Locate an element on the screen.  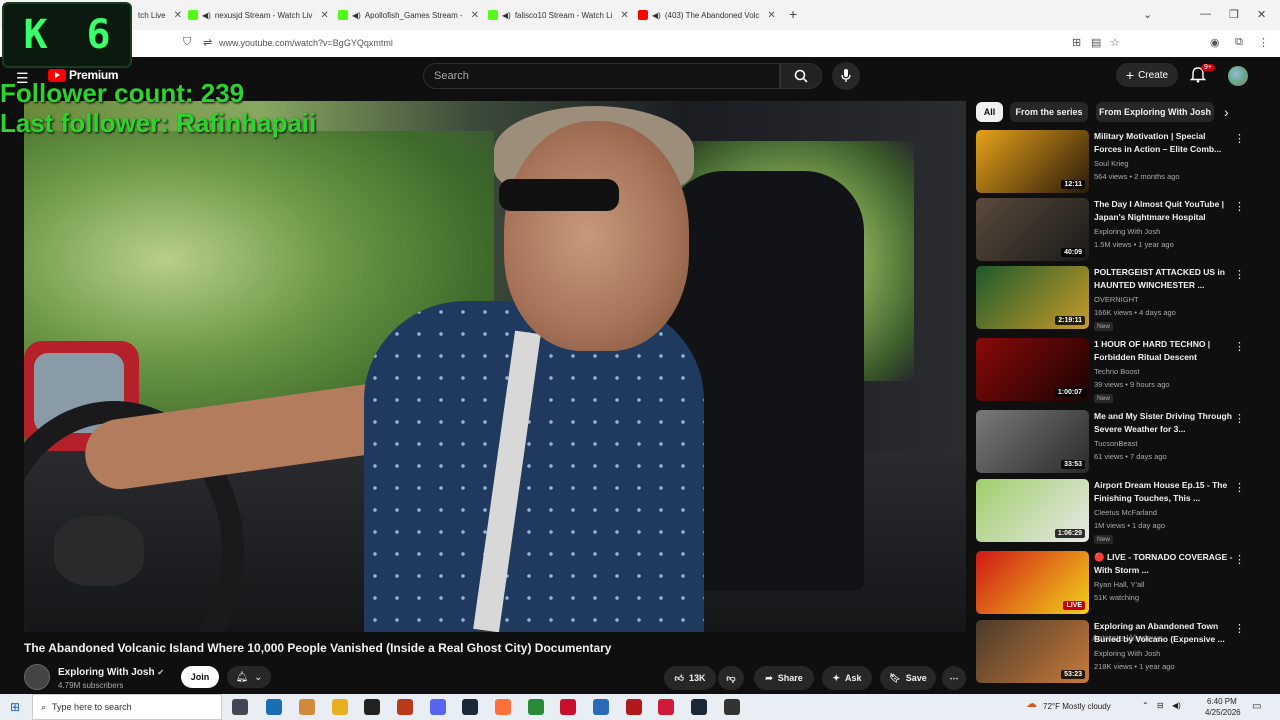
save-button: 🔖︎ Save is located at coordinates (908, 678).